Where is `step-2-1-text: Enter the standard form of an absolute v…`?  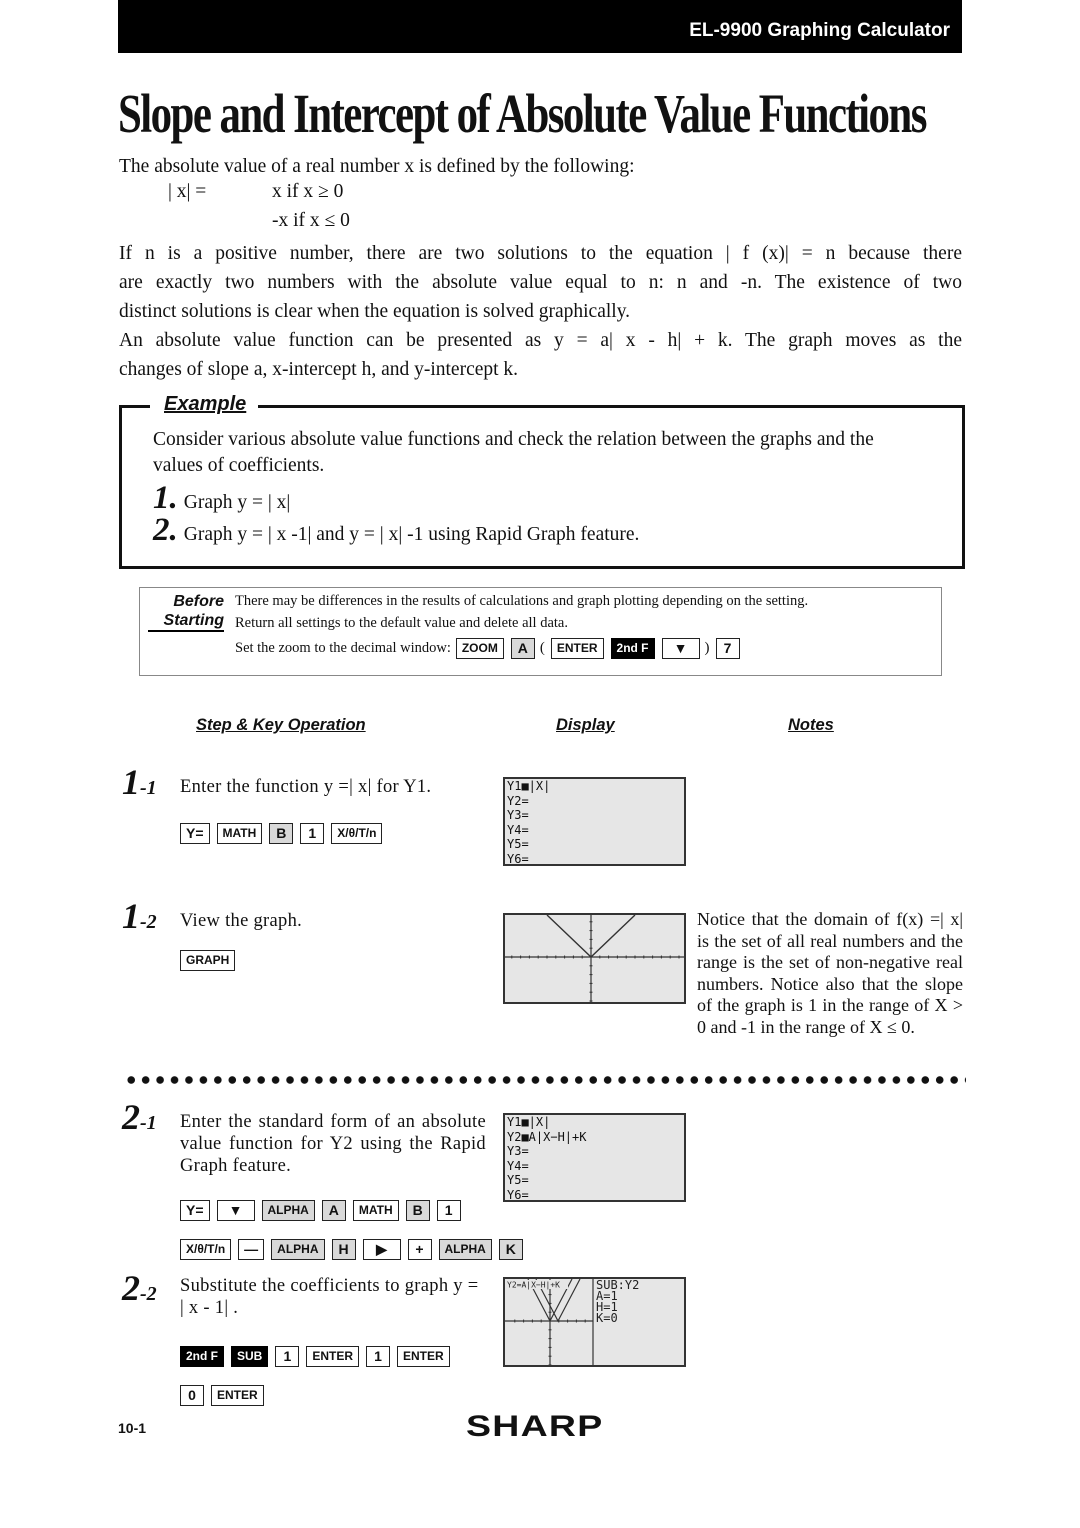 step-2-1-text: Enter the standard form of an absolute v… is located at coordinates (333, 1144).